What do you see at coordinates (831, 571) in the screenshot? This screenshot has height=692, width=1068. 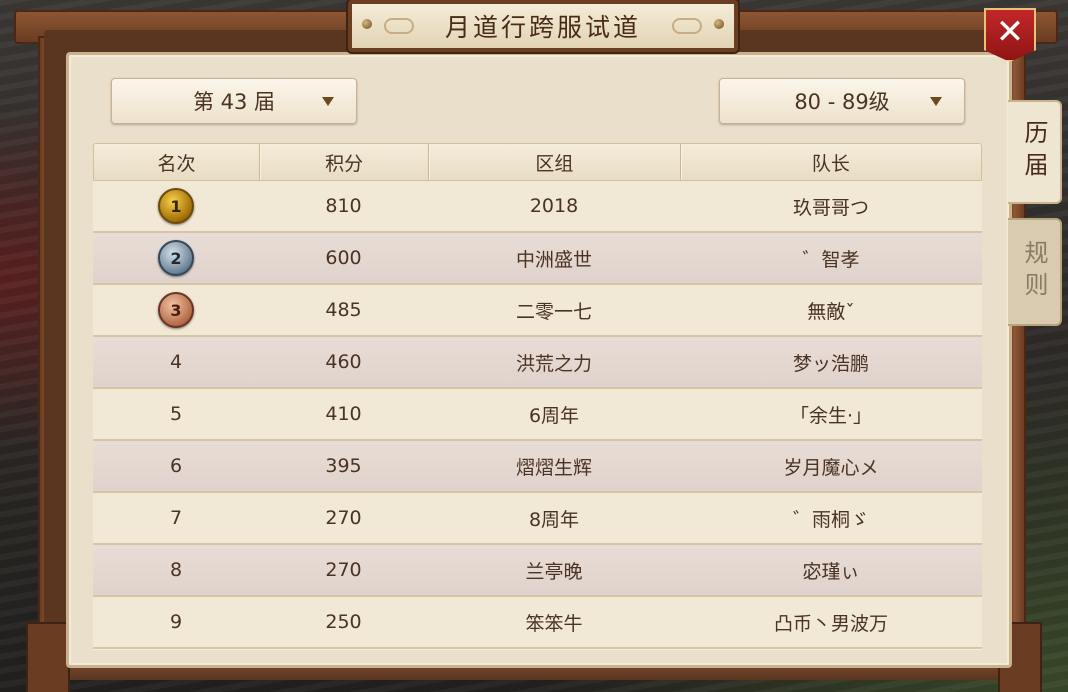 I see `captain-cell: 宓瑾ぃ` at bounding box center [831, 571].